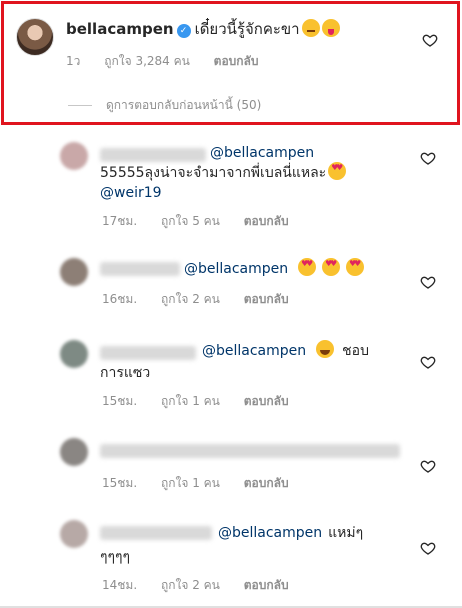 The height and width of the screenshot is (608, 462). Describe the element at coordinates (147, 61) in the screenshot. I see `like-count: ถูกใจ 3,284 คน` at that location.